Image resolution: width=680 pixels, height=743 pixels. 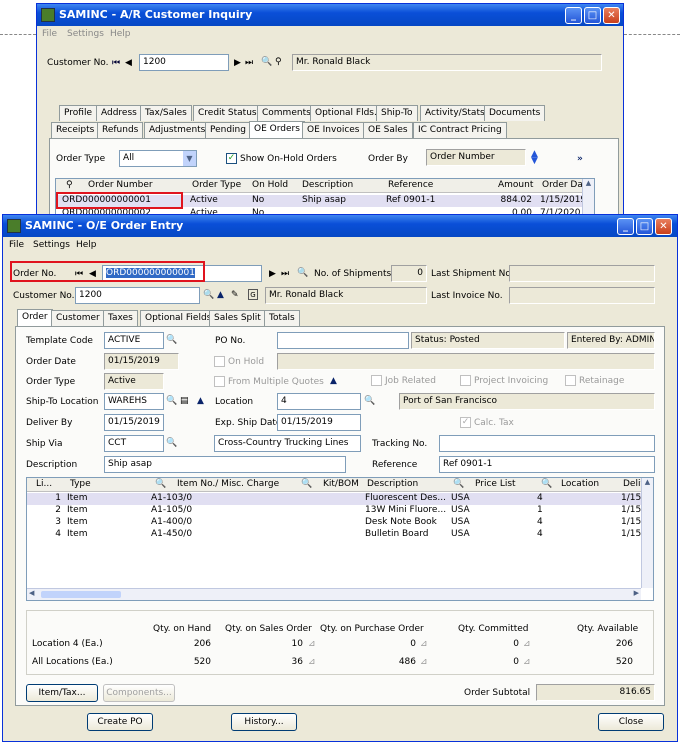 What do you see at coordinates (547, 443) in the screenshot?
I see `tracking-field` at bounding box center [547, 443].